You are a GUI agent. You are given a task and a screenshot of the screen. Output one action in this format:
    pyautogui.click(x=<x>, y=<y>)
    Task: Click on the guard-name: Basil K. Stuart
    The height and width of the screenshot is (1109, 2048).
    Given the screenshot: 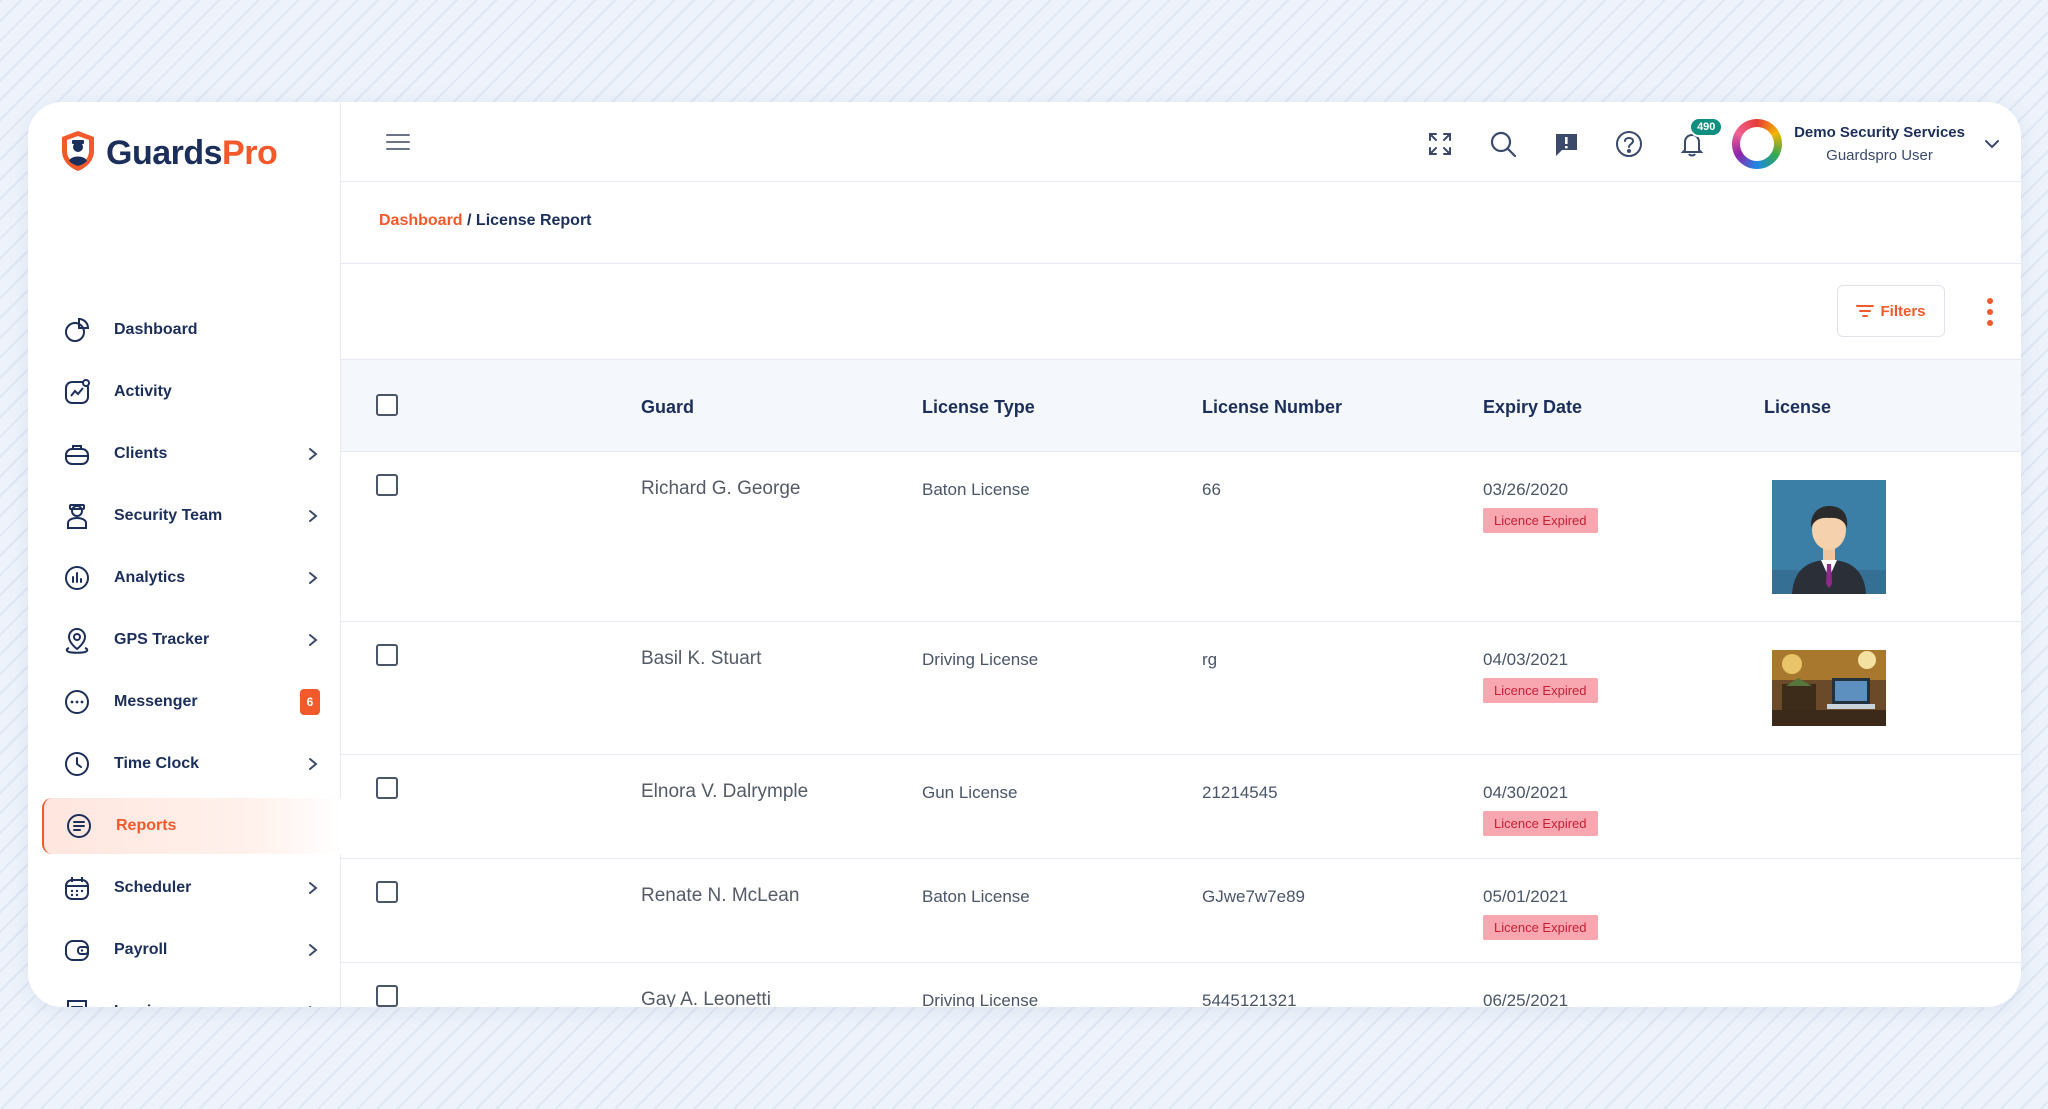 What is the action you would take?
    pyautogui.click(x=701, y=659)
    